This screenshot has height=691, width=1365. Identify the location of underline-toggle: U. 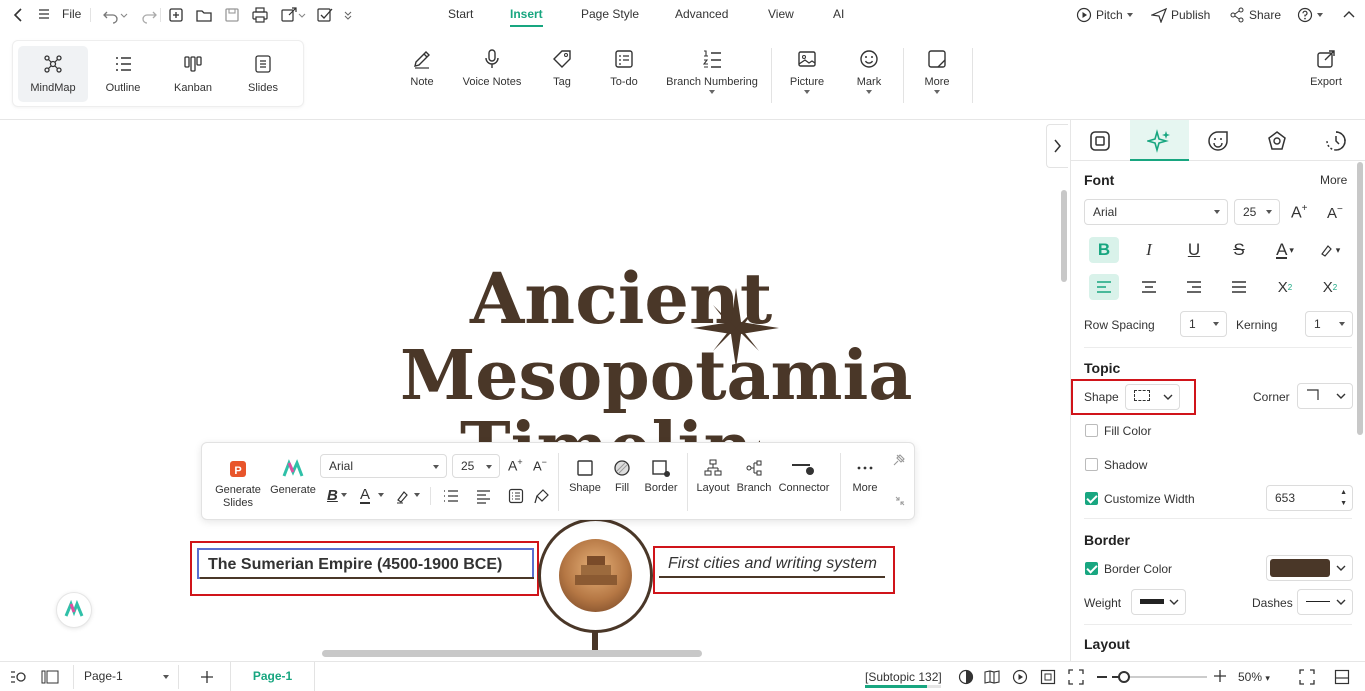
(1194, 250).